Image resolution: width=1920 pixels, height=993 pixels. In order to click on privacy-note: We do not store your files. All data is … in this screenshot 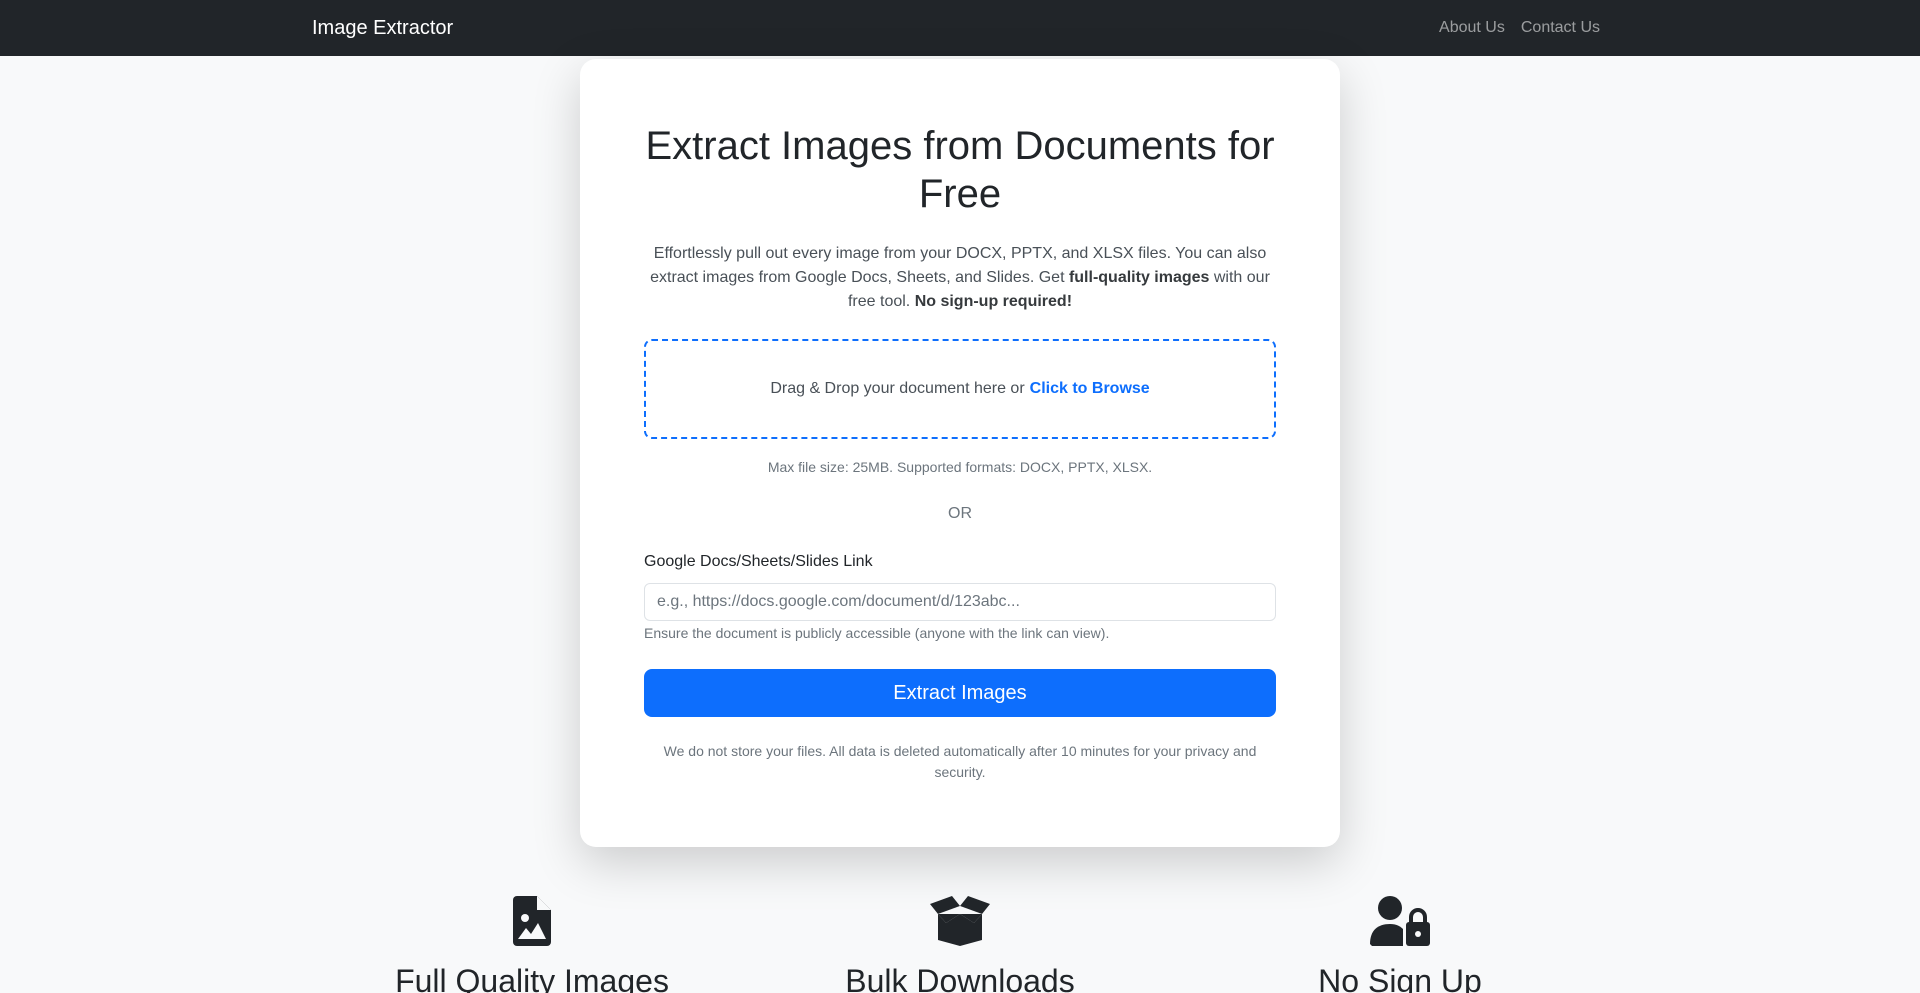, I will do `click(960, 761)`.